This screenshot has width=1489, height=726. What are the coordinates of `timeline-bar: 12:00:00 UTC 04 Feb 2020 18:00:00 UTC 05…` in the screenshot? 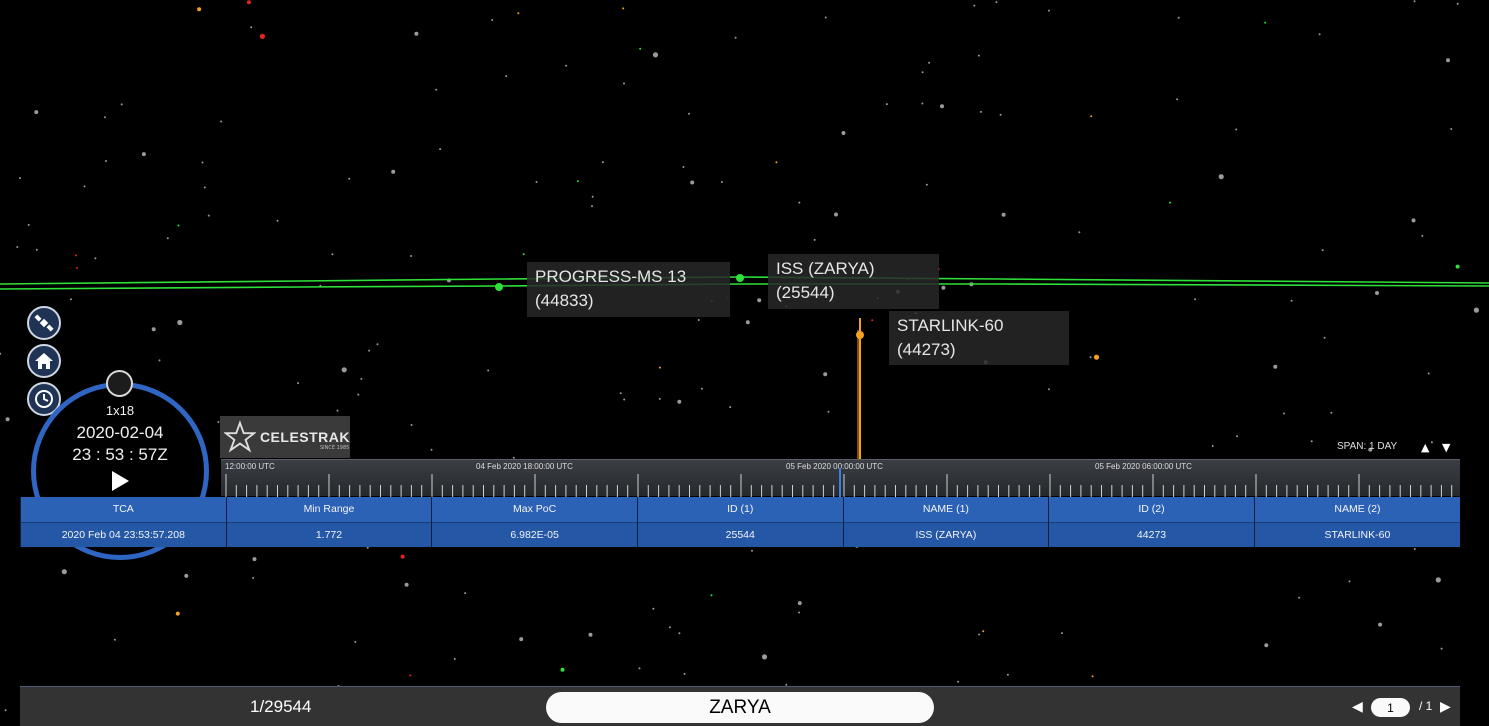 It's located at (840, 478).